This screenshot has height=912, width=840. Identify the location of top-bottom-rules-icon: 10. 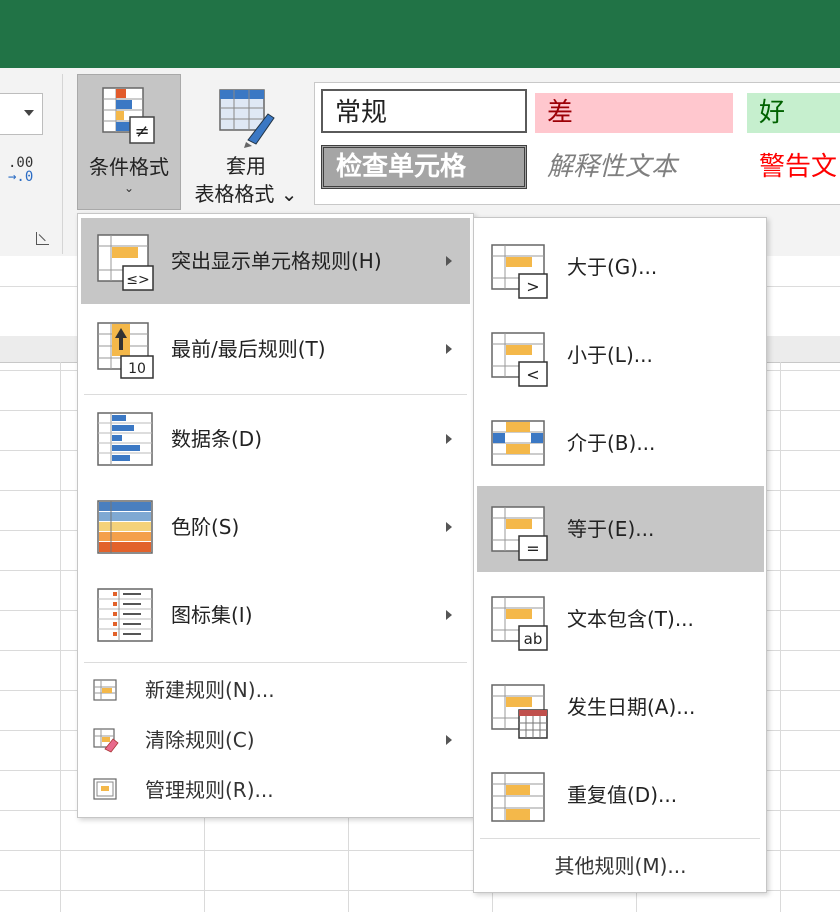
(125, 350).